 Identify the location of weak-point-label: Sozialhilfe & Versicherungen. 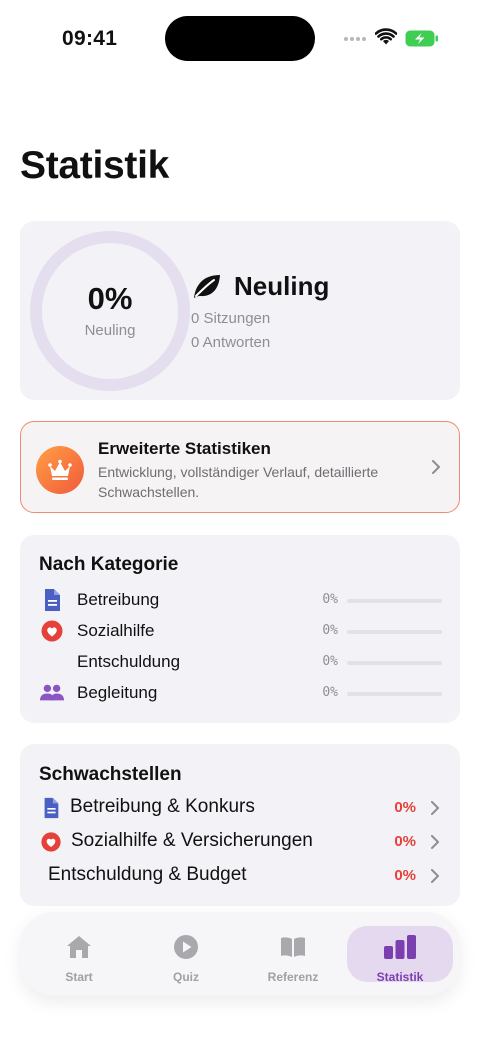
(192, 840).